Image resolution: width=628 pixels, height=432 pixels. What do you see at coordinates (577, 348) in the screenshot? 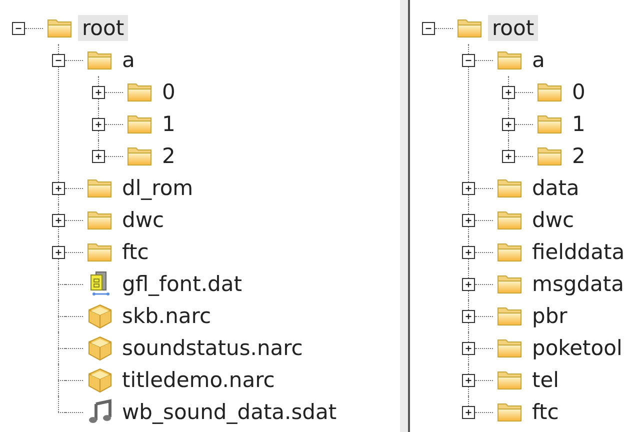
I see `tree-item-label: poketool` at bounding box center [577, 348].